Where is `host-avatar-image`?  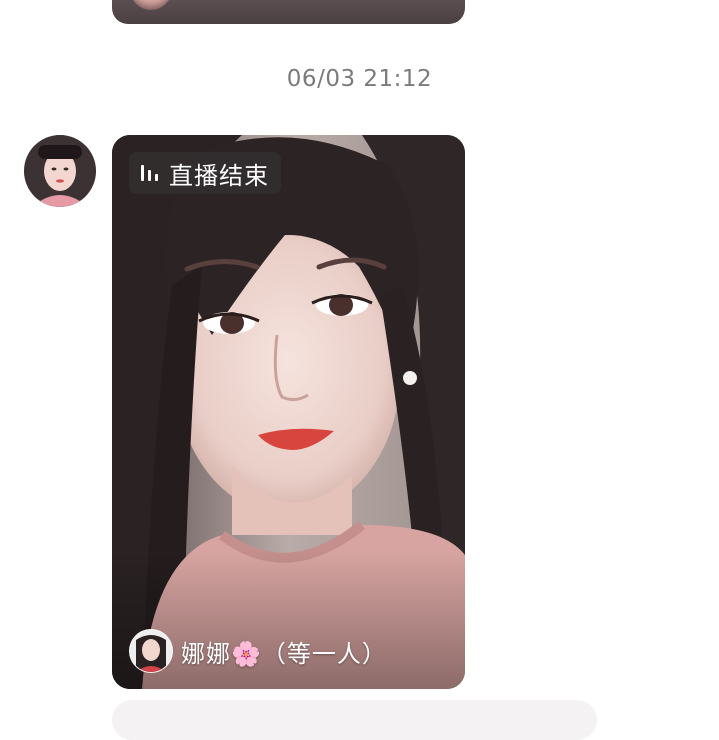
host-avatar-image is located at coordinates (151, 651).